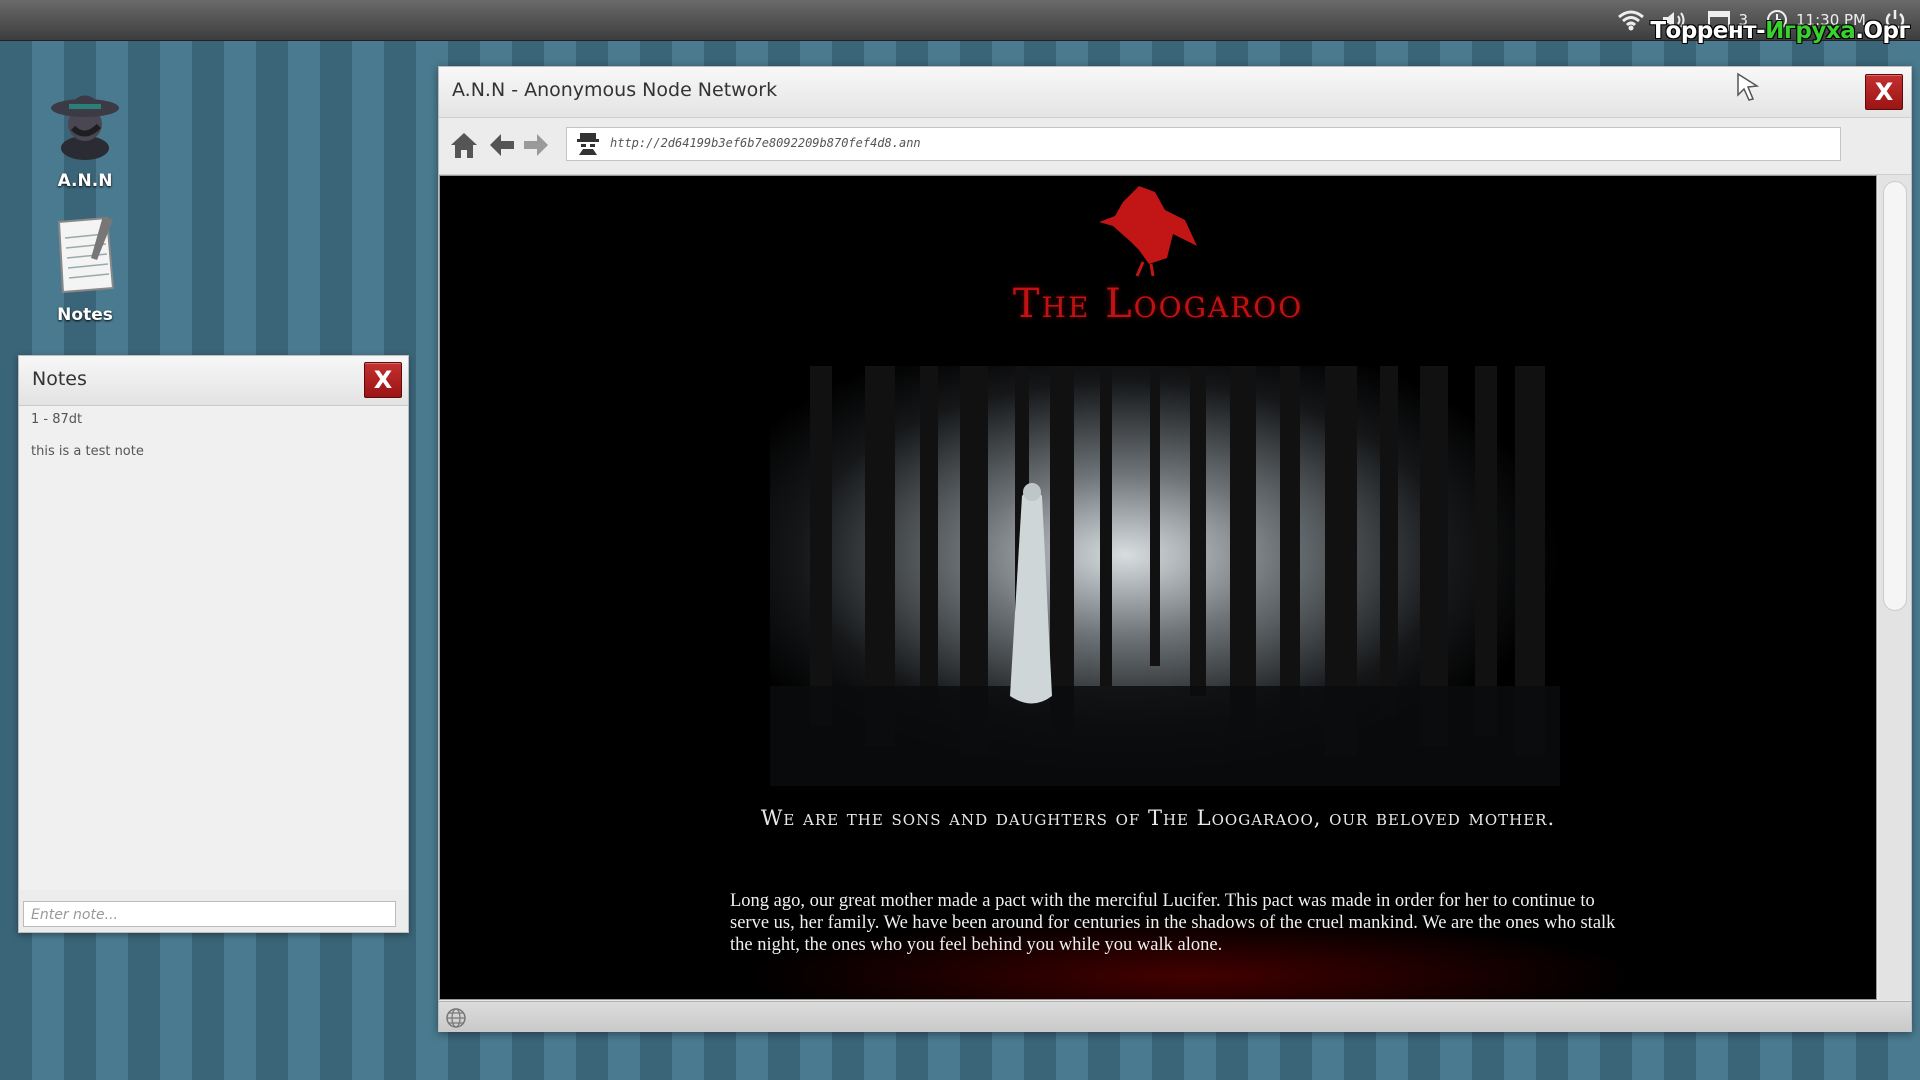 This screenshot has width=1920, height=1080. Describe the element at coordinates (1780, 31) in the screenshot. I see `watermark-logo: Торрент-Игруха.Орг` at that location.